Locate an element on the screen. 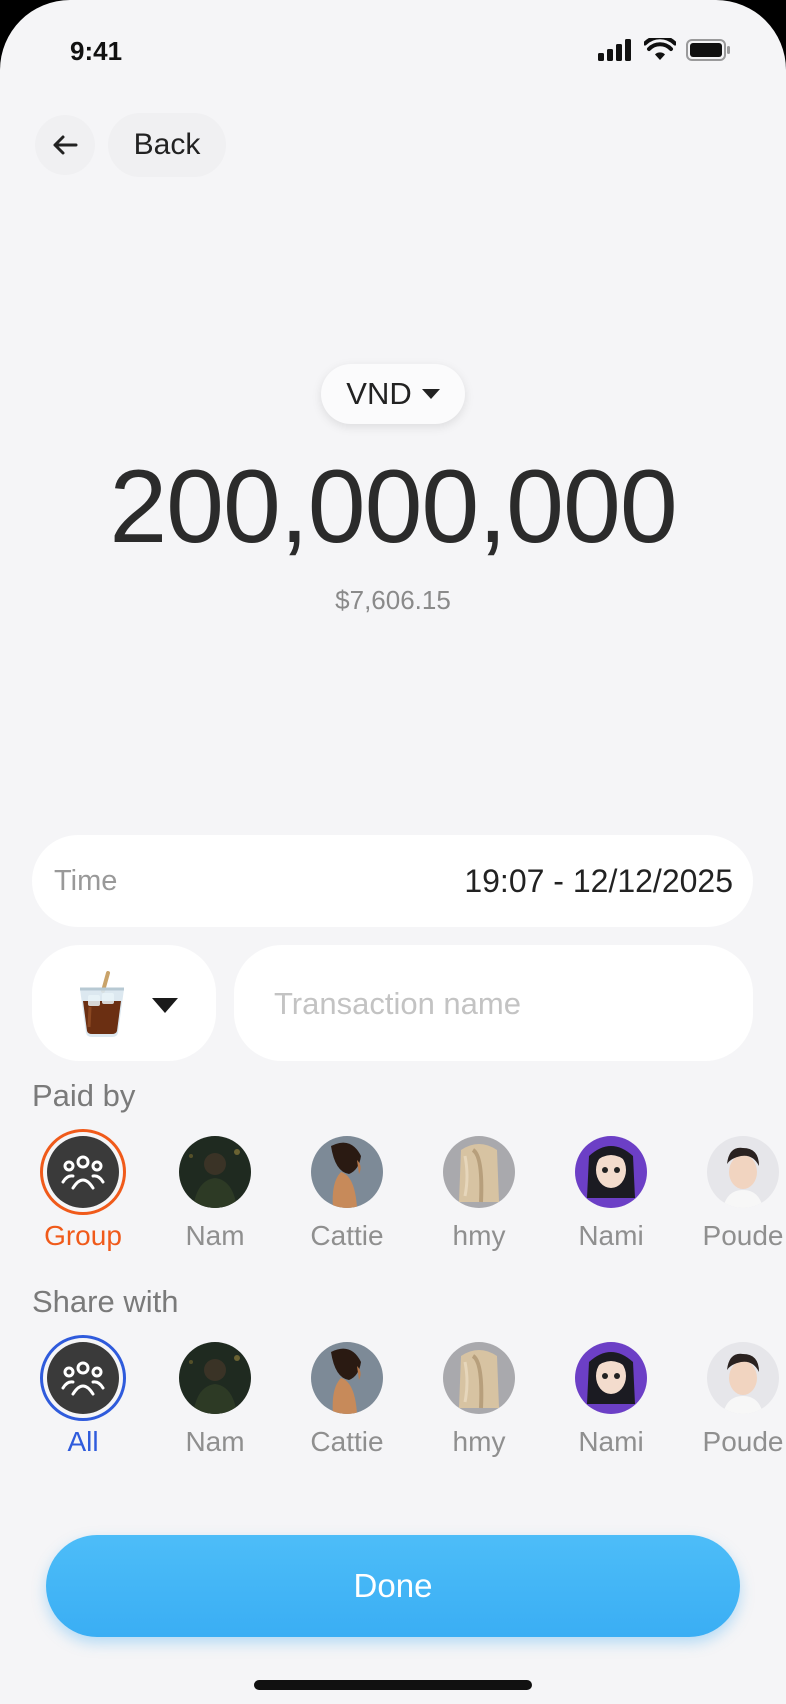 This screenshot has width=786, height=1704. share-with-label: Share with is located at coordinates (105, 1301).